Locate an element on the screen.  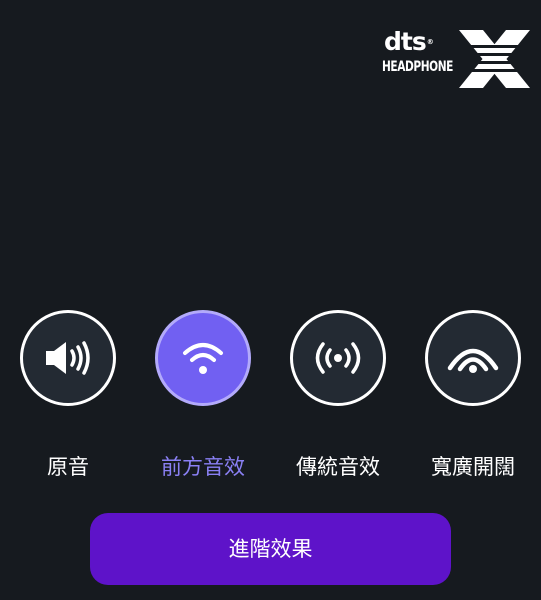
mode-button-traditional is located at coordinates (338, 358).